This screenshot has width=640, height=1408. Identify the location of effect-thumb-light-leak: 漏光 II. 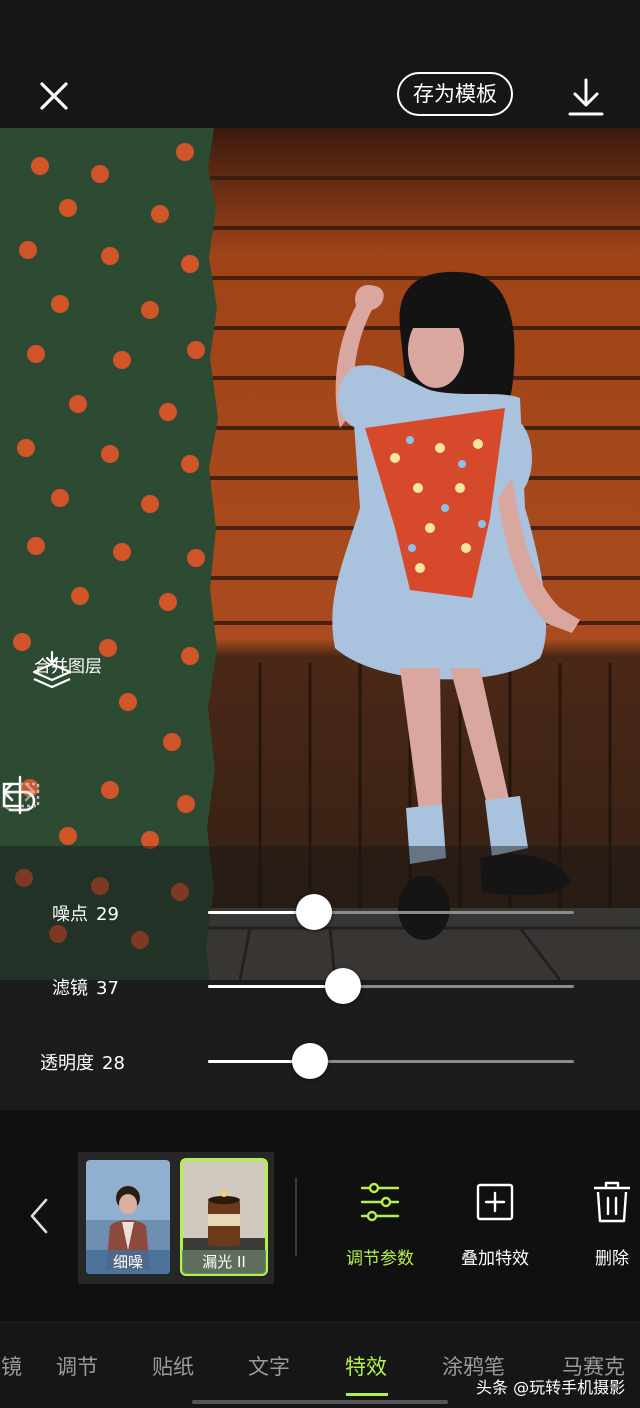
(224, 1217).